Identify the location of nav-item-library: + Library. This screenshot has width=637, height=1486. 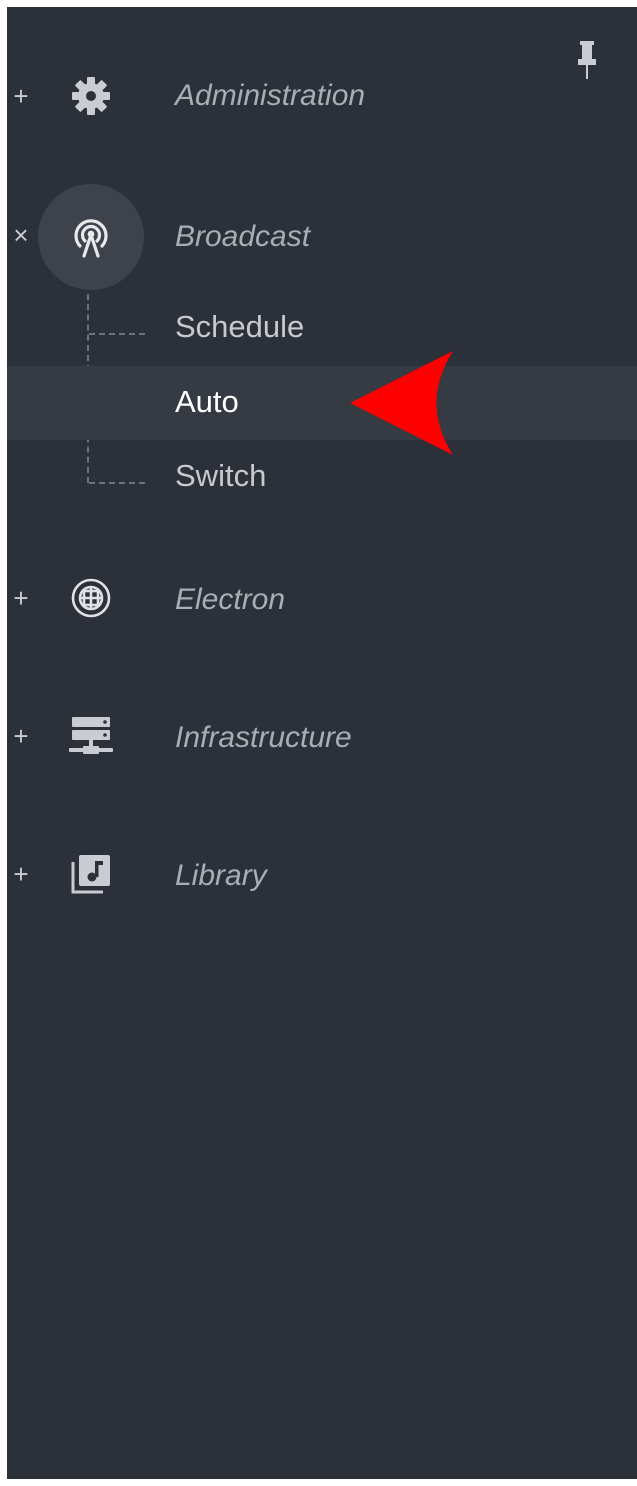
(322, 874).